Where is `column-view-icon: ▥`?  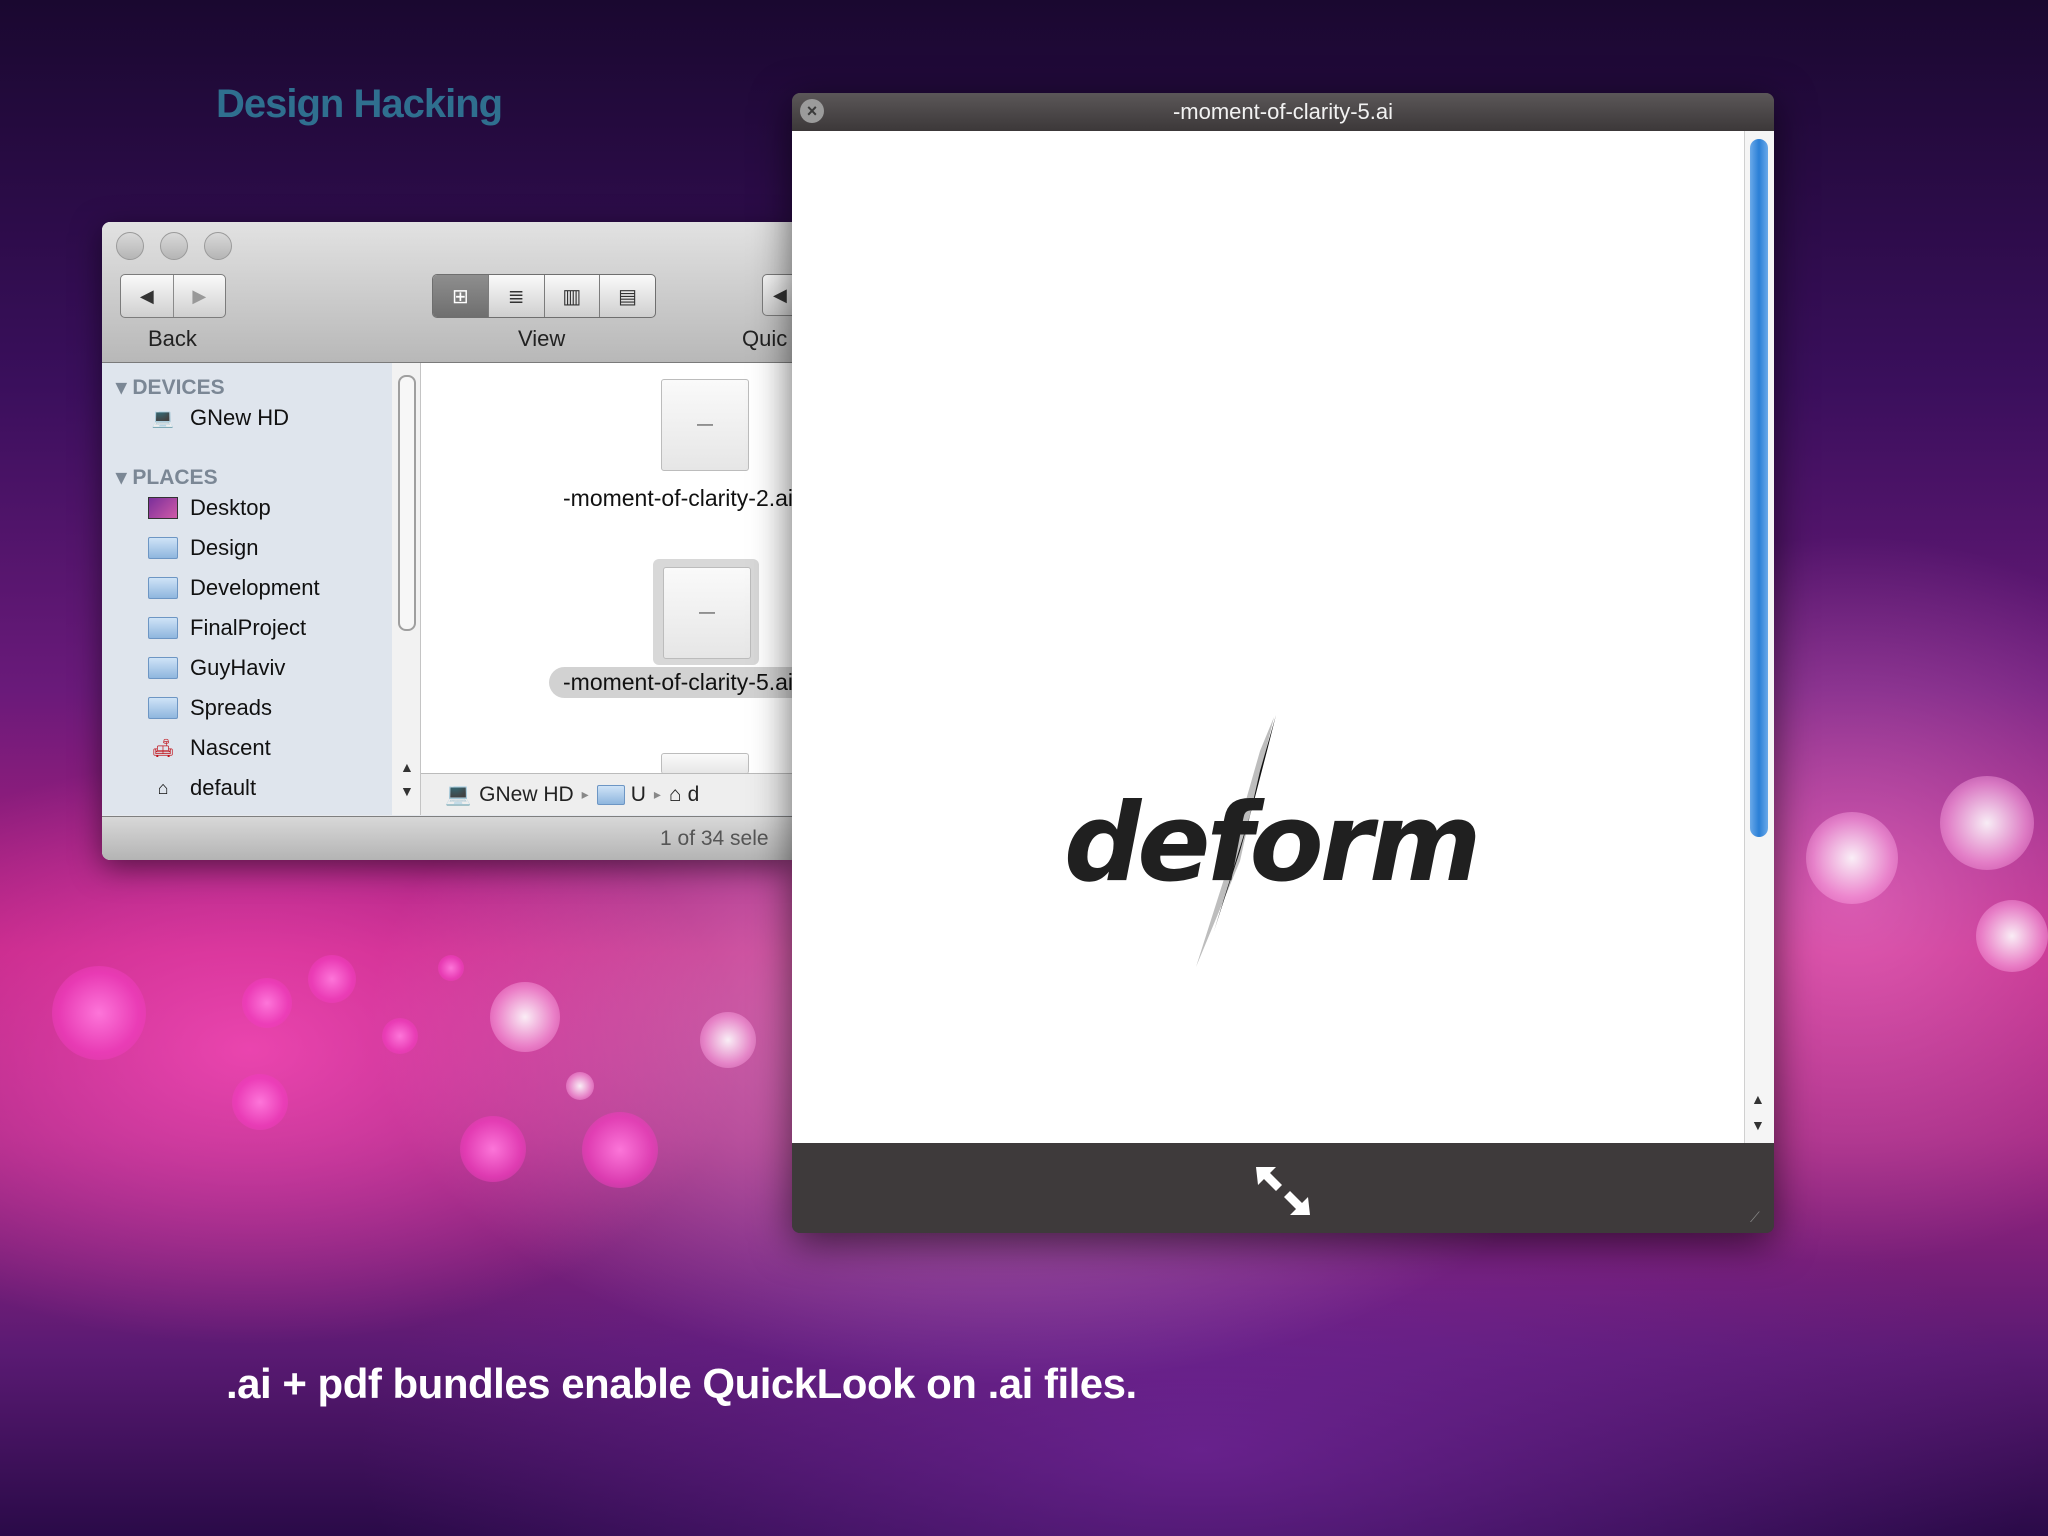 column-view-icon: ▥ is located at coordinates (571, 296).